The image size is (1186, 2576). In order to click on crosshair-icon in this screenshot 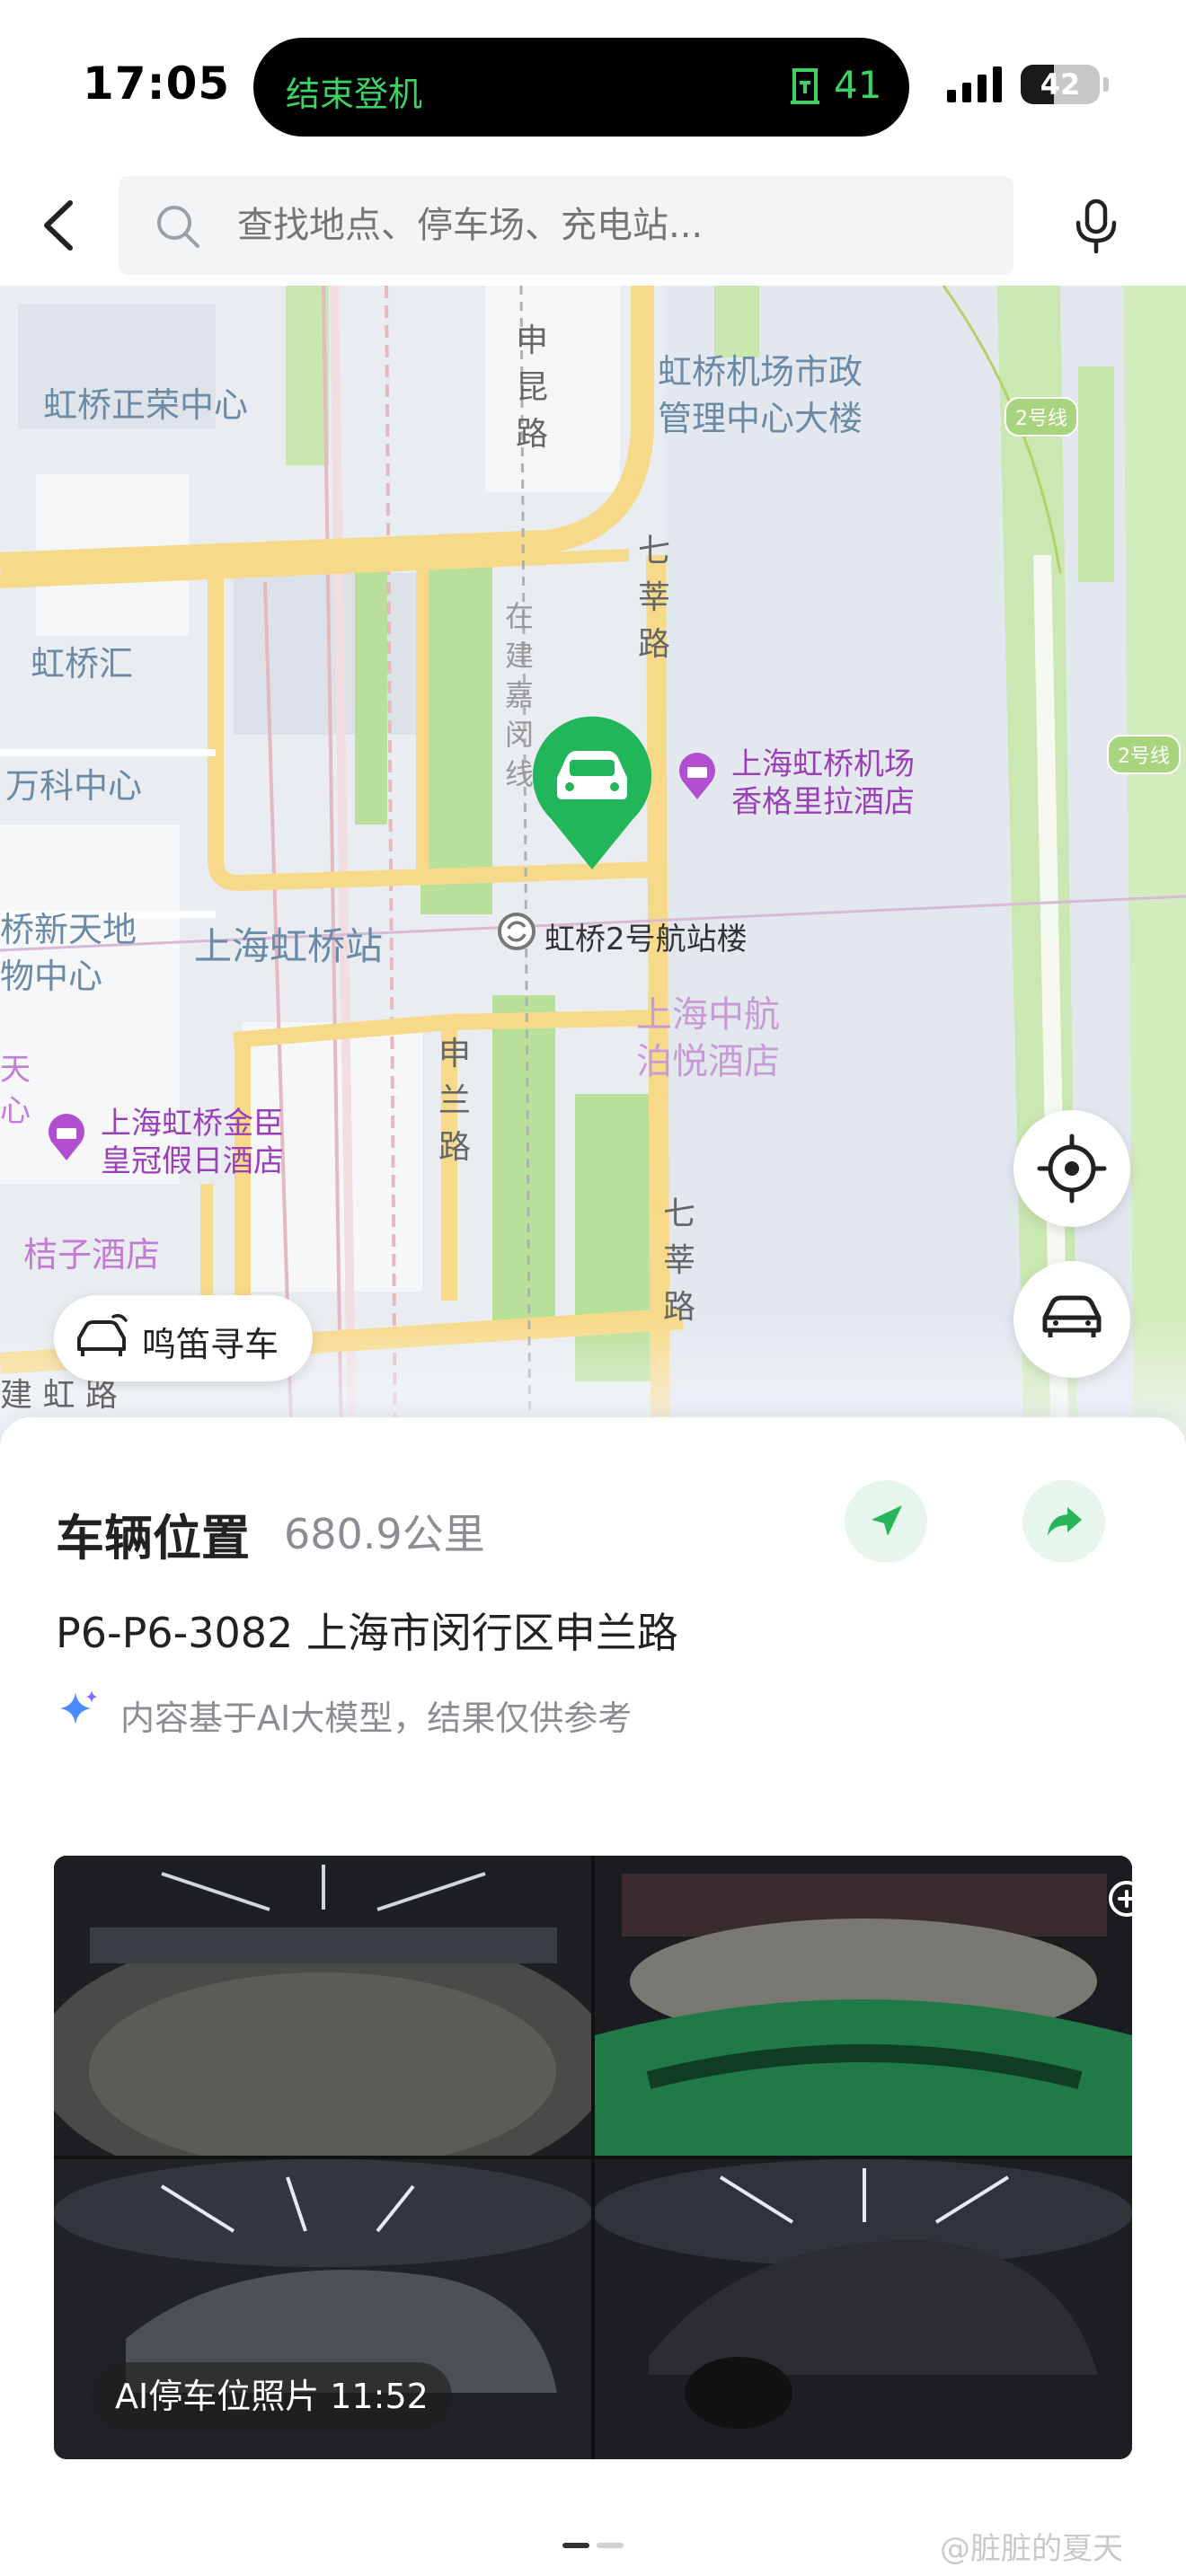, I will do `click(1072, 1169)`.